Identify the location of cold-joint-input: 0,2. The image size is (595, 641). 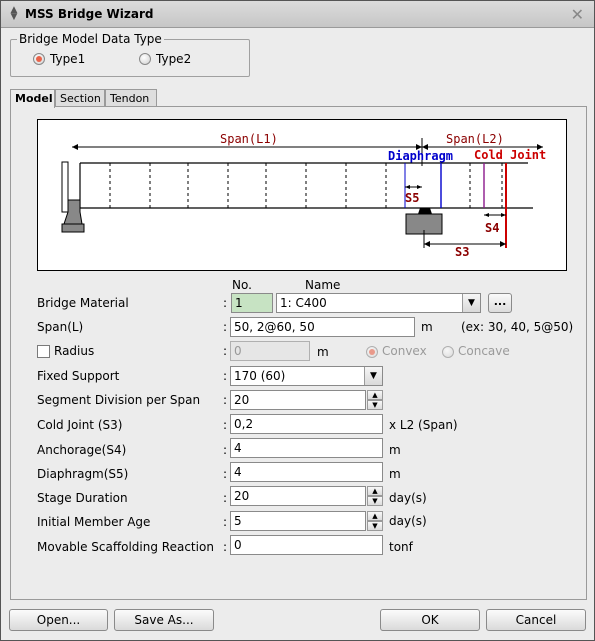
(306, 424).